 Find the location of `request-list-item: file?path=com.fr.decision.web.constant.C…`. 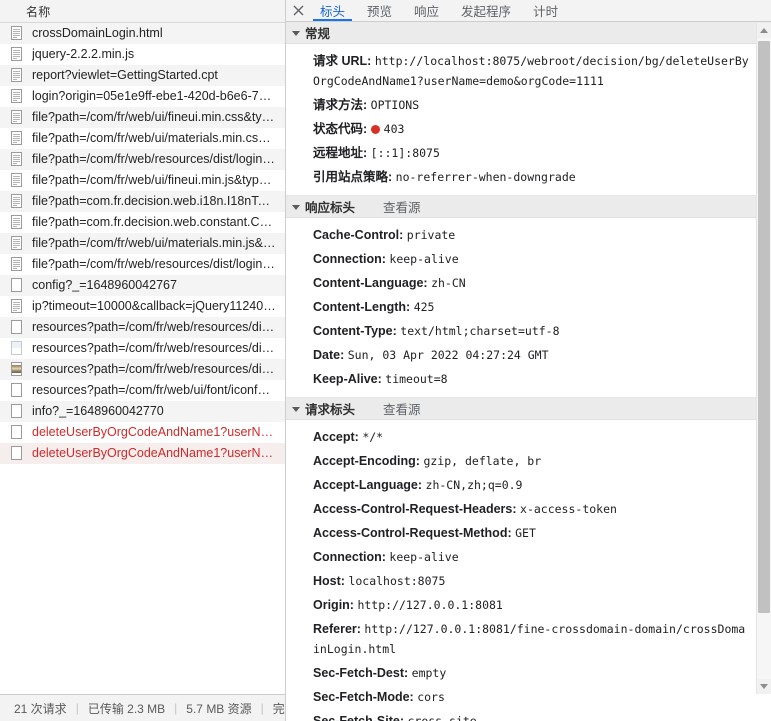

request-list-item: file?path=com.fr.decision.web.constant.C… is located at coordinates (142, 222).